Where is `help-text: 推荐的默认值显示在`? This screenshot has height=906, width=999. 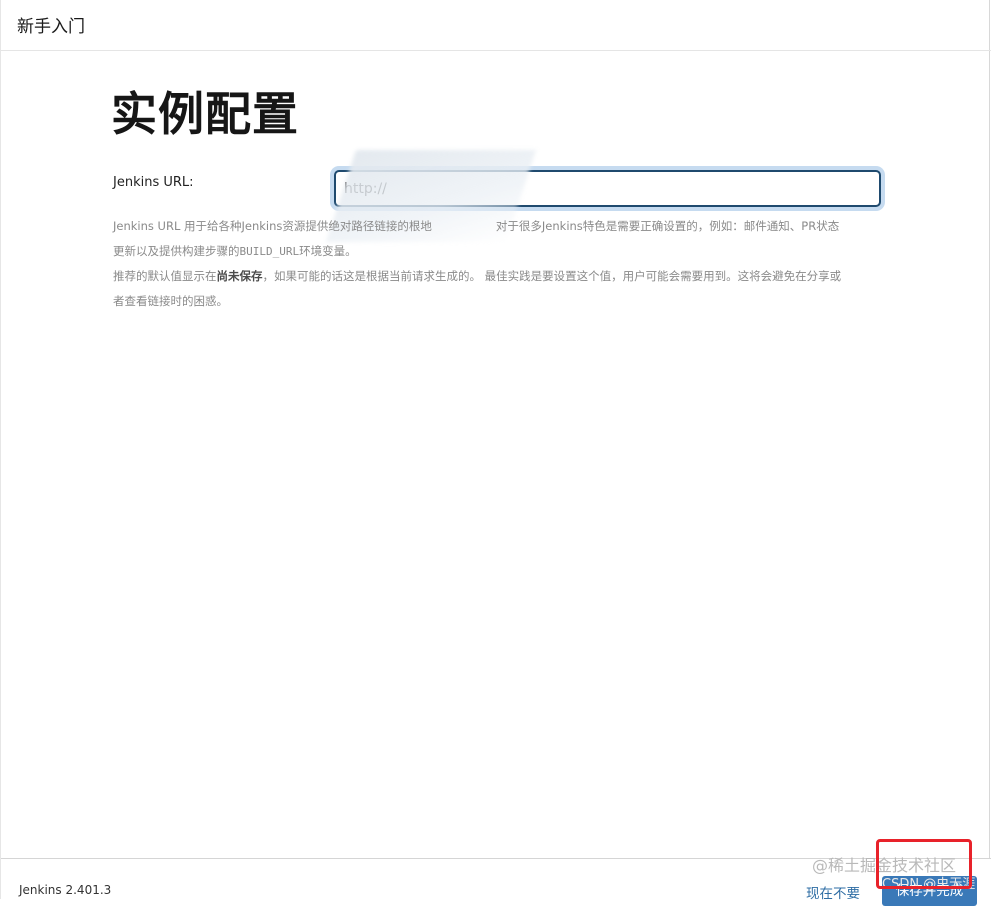
help-text: 推荐的默认值显示在 is located at coordinates (165, 276).